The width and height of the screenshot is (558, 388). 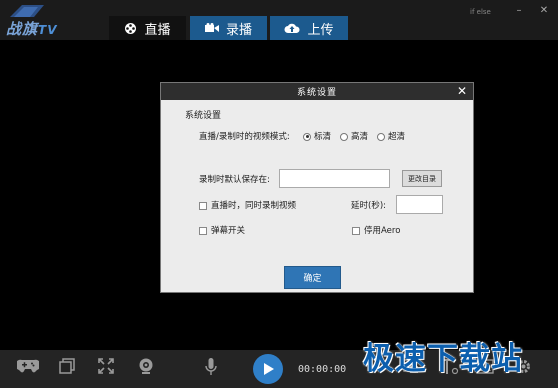 I want to click on top-bar: 战旗TV 直播 录播 上传 if else – ✕, so click(x=279, y=20).